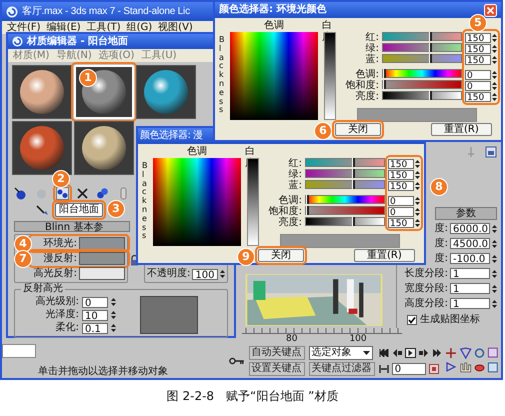 The image size is (505, 416). What do you see at coordinates (470, 228) in the screenshot?
I see `number-field: 6000.0` at bounding box center [470, 228].